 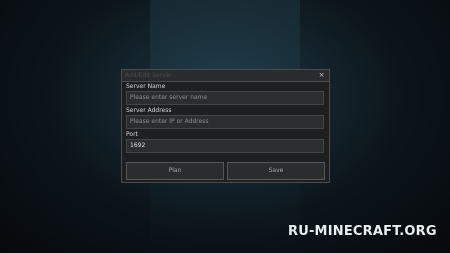 What do you see at coordinates (225, 98) in the screenshot?
I see `server-name-input: Please enter server name` at bounding box center [225, 98].